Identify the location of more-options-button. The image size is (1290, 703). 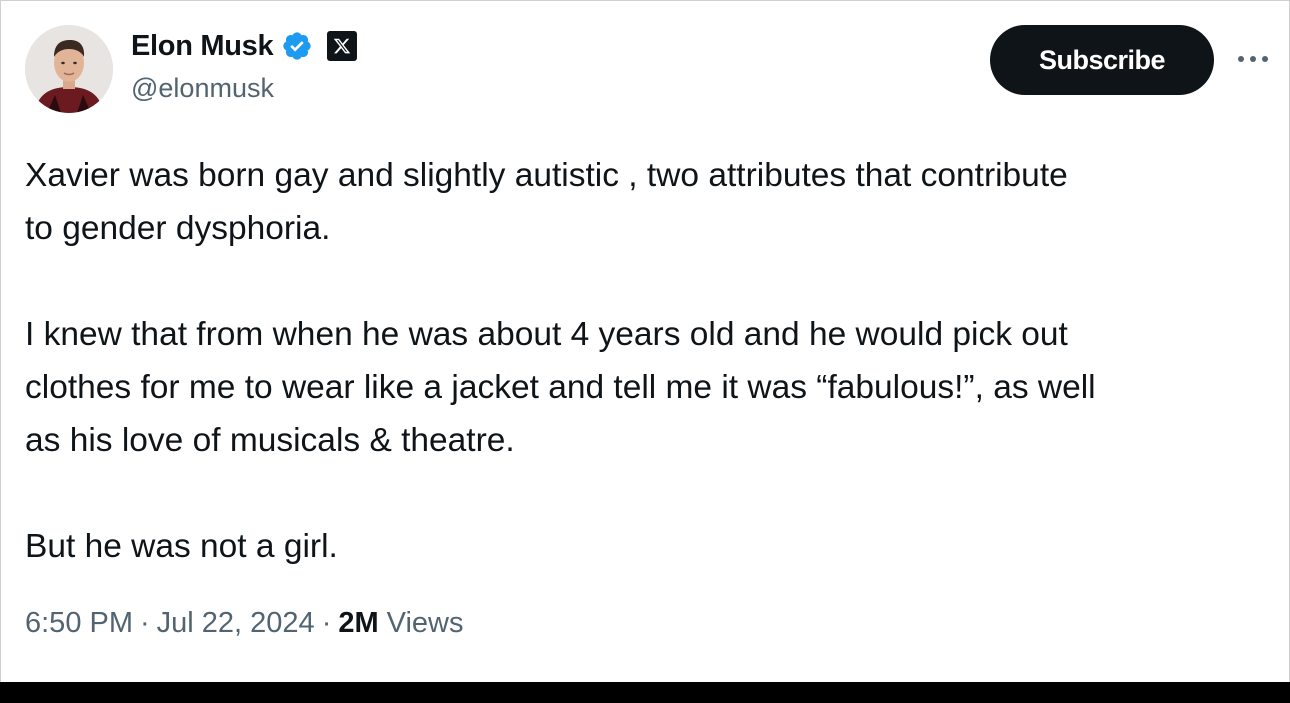
(1253, 59).